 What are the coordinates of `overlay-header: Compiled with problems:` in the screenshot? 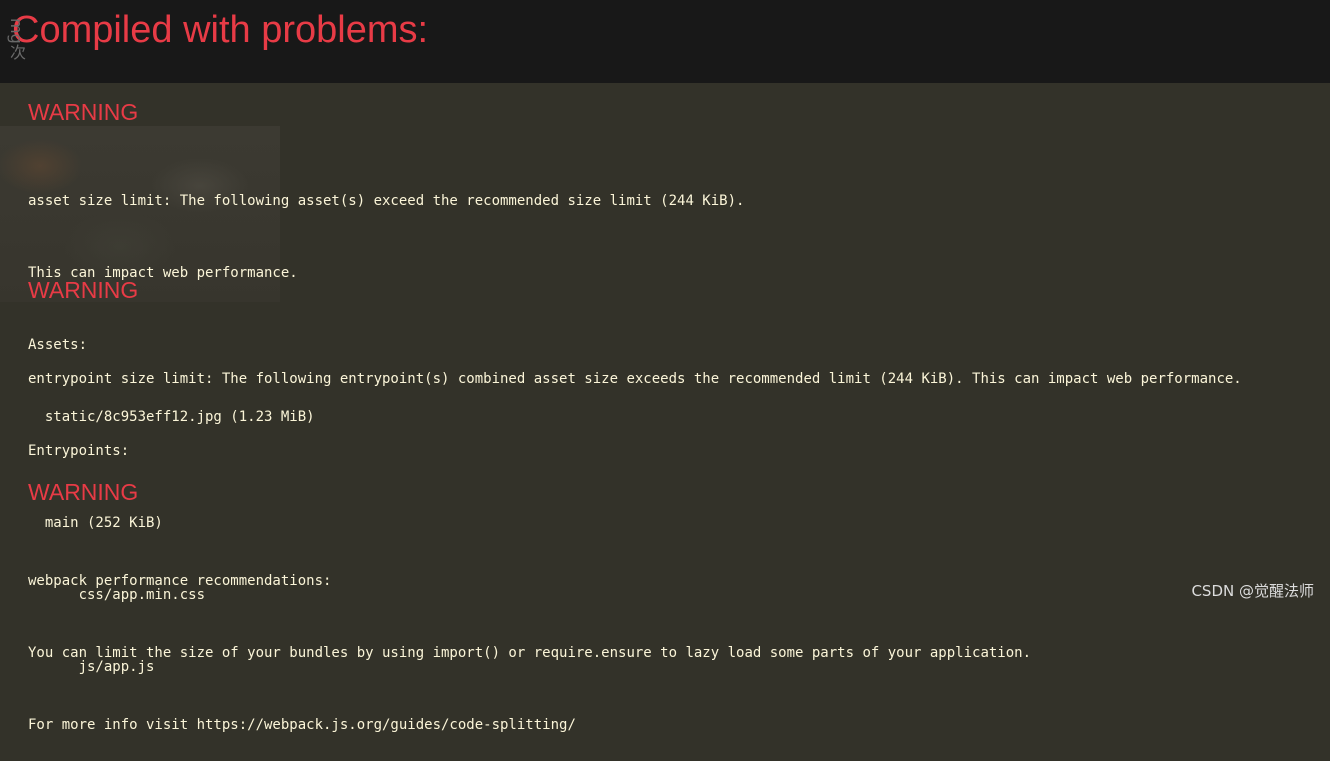 It's located at (665, 41).